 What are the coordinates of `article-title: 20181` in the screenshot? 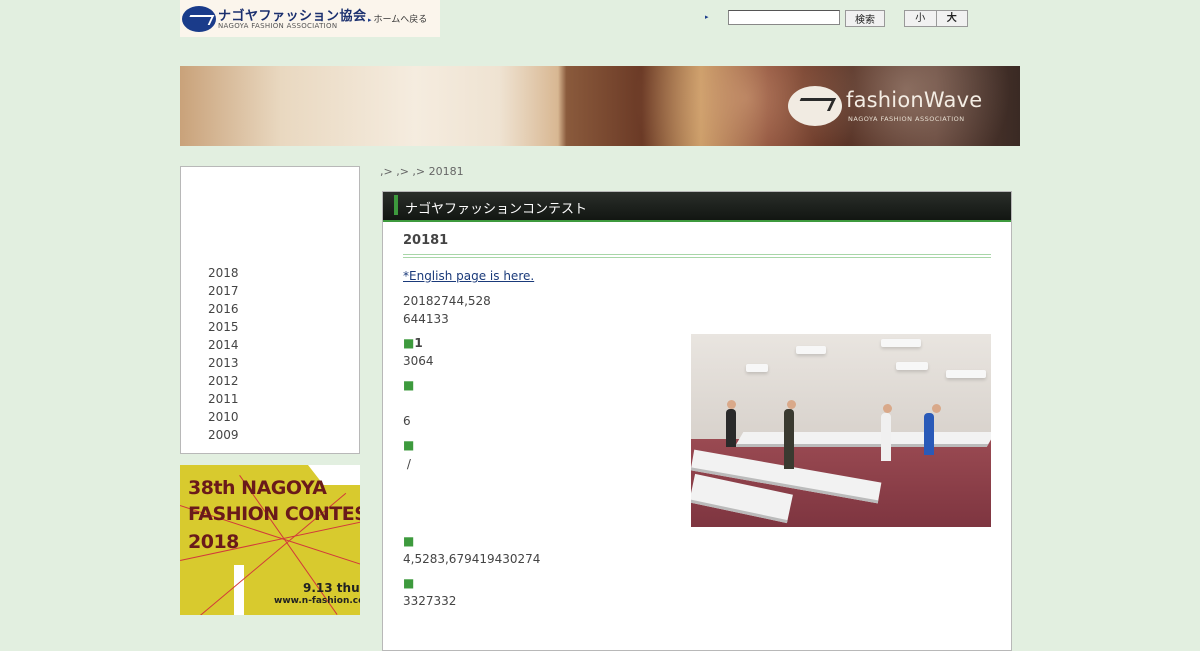 It's located at (426, 240).